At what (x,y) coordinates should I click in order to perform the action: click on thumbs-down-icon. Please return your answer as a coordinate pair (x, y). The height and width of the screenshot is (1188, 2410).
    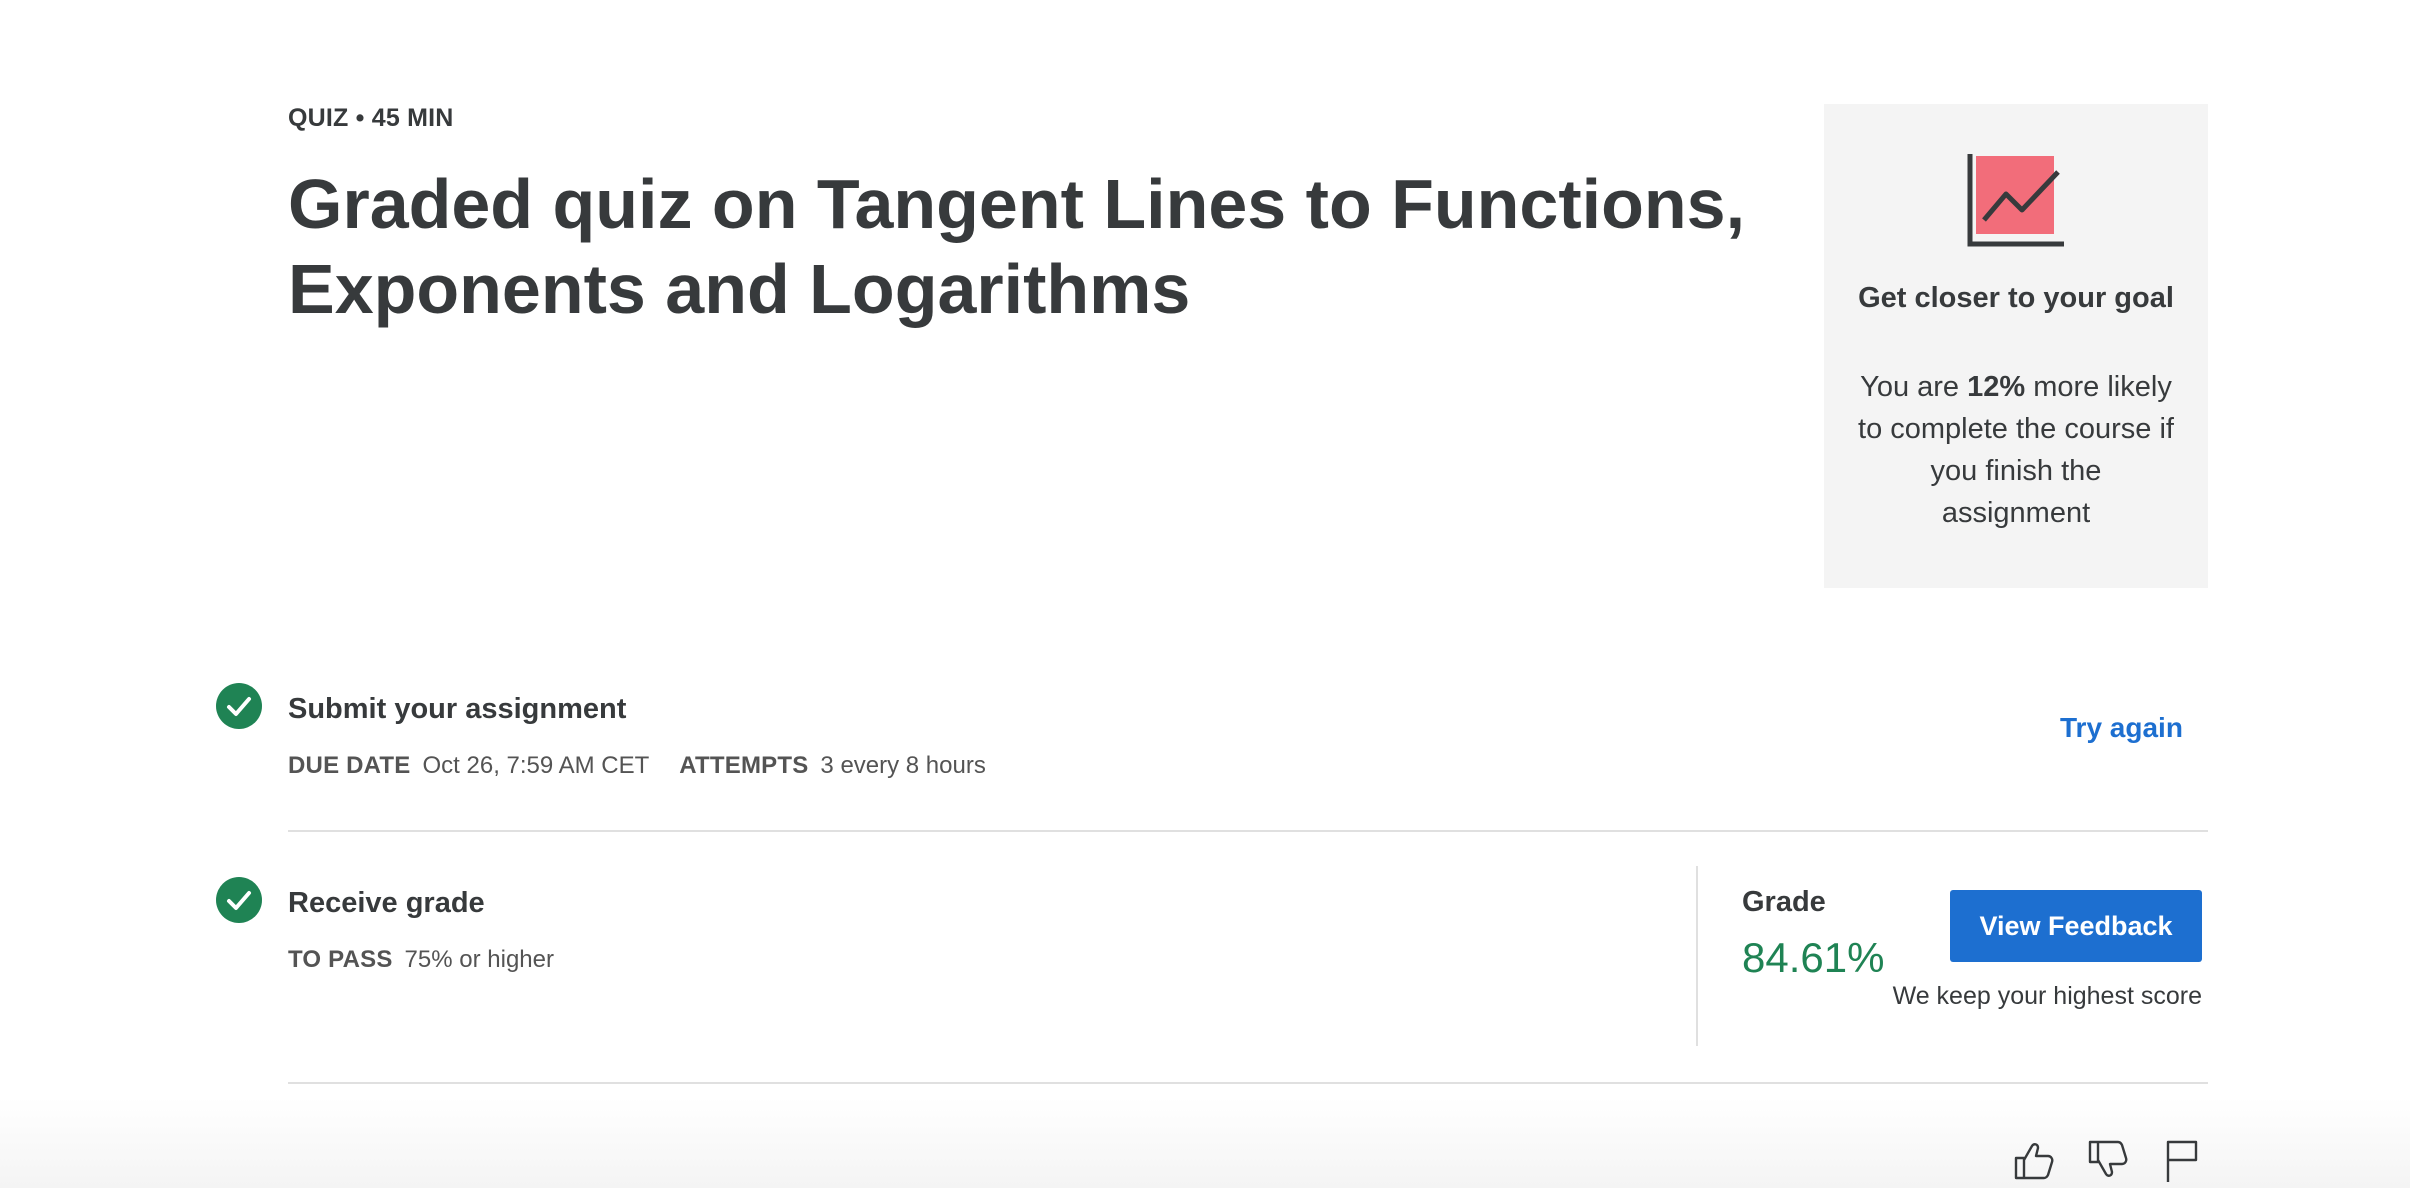
    Looking at the image, I should click on (2108, 1160).